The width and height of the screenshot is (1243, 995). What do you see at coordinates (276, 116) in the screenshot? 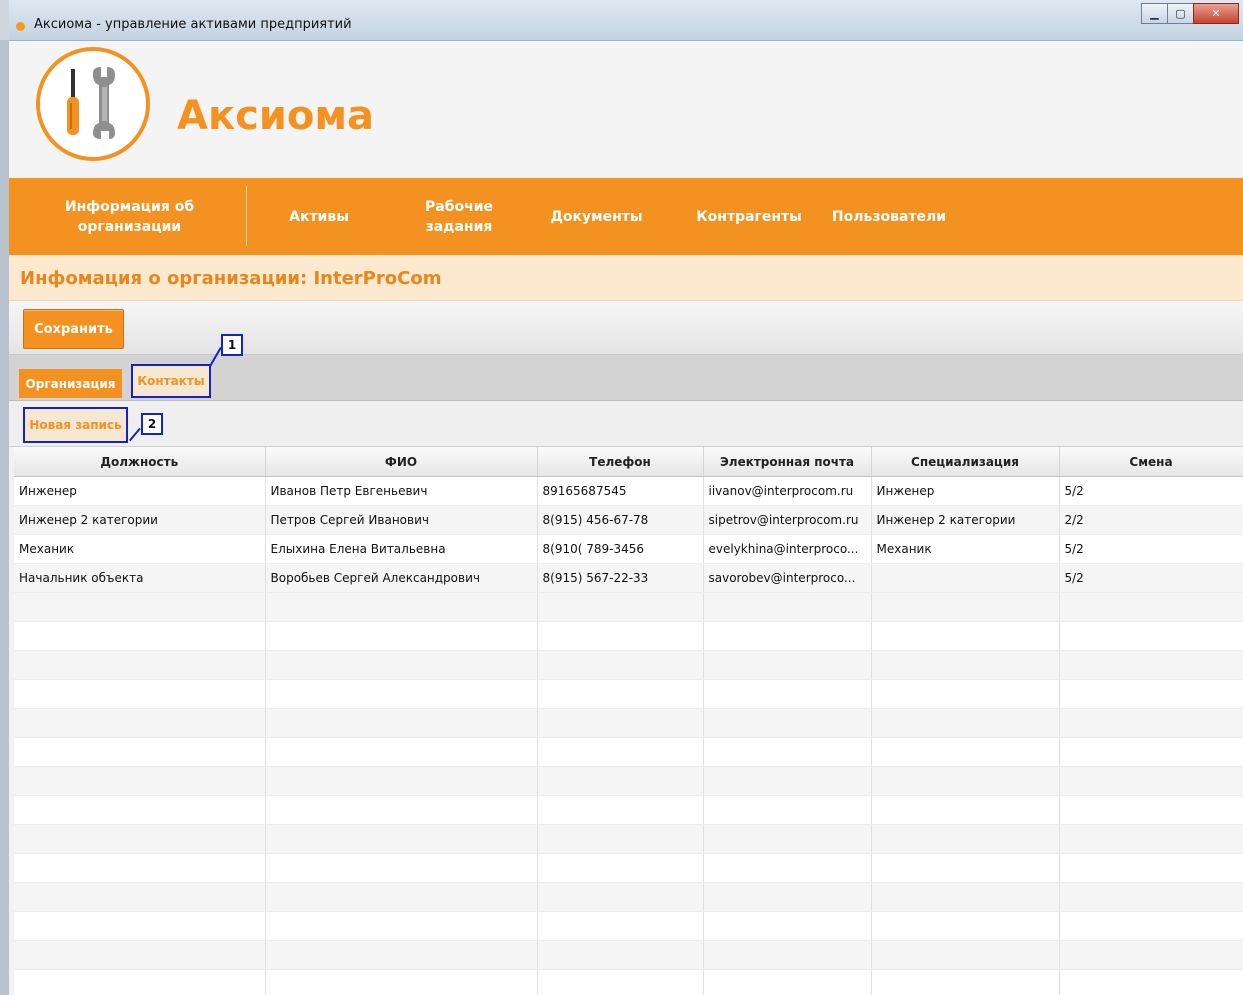
I see `brand-name: Аксиома` at bounding box center [276, 116].